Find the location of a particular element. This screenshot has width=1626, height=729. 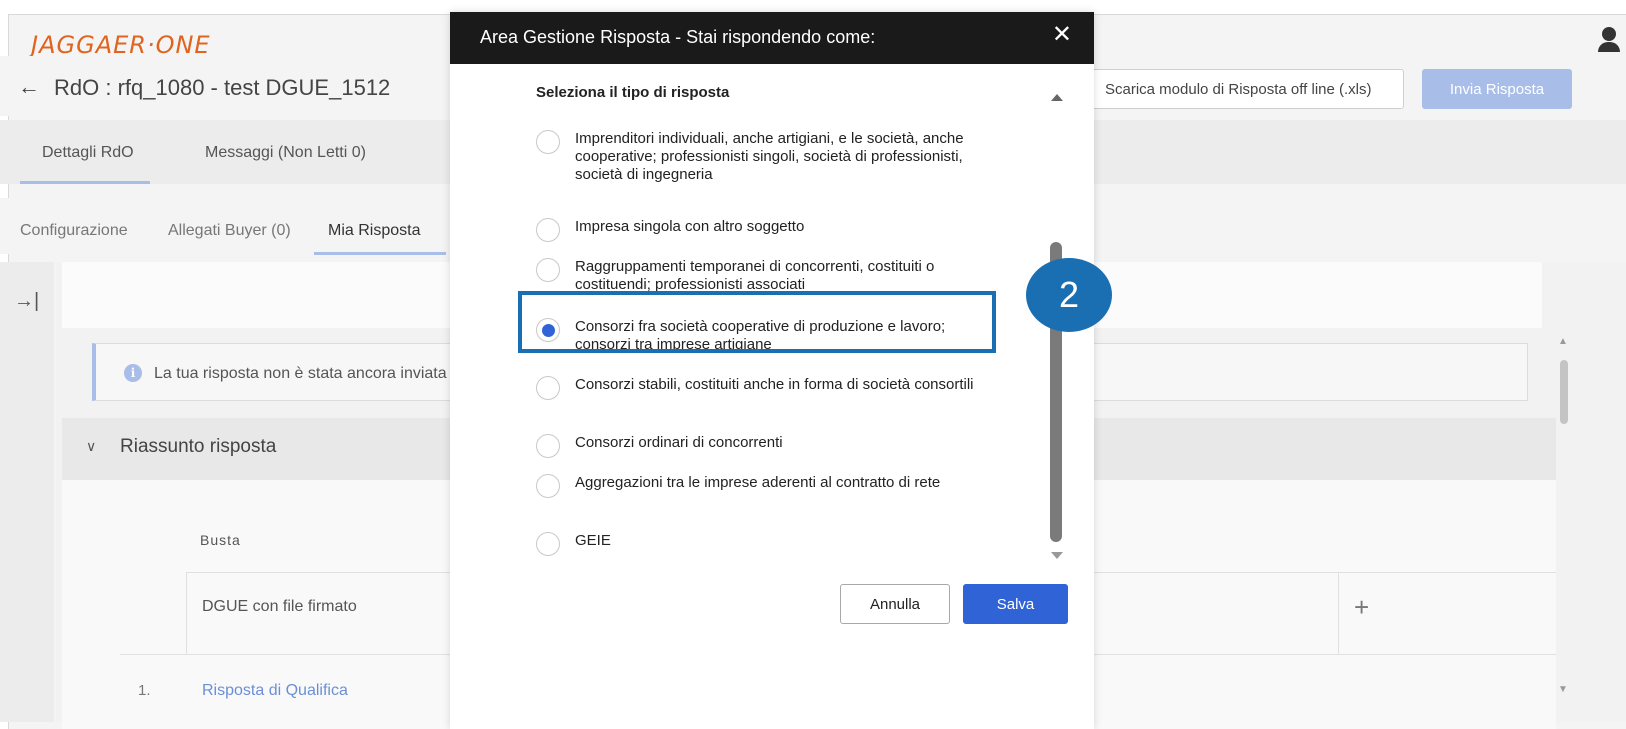

table-row-number: 1. is located at coordinates (144, 690).